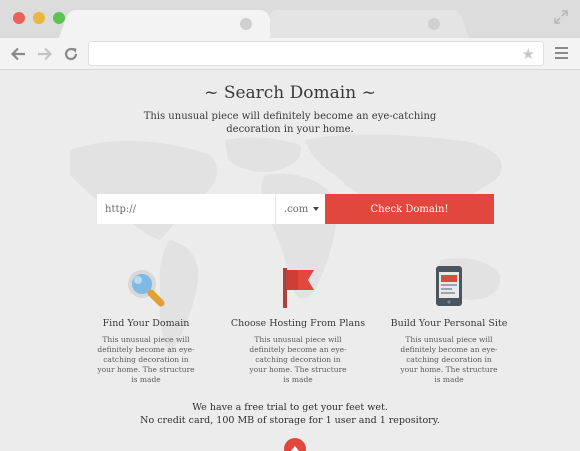 The width and height of the screenshot is (580, 451). I want to click on back-arrow-icon, so click(17, 54).